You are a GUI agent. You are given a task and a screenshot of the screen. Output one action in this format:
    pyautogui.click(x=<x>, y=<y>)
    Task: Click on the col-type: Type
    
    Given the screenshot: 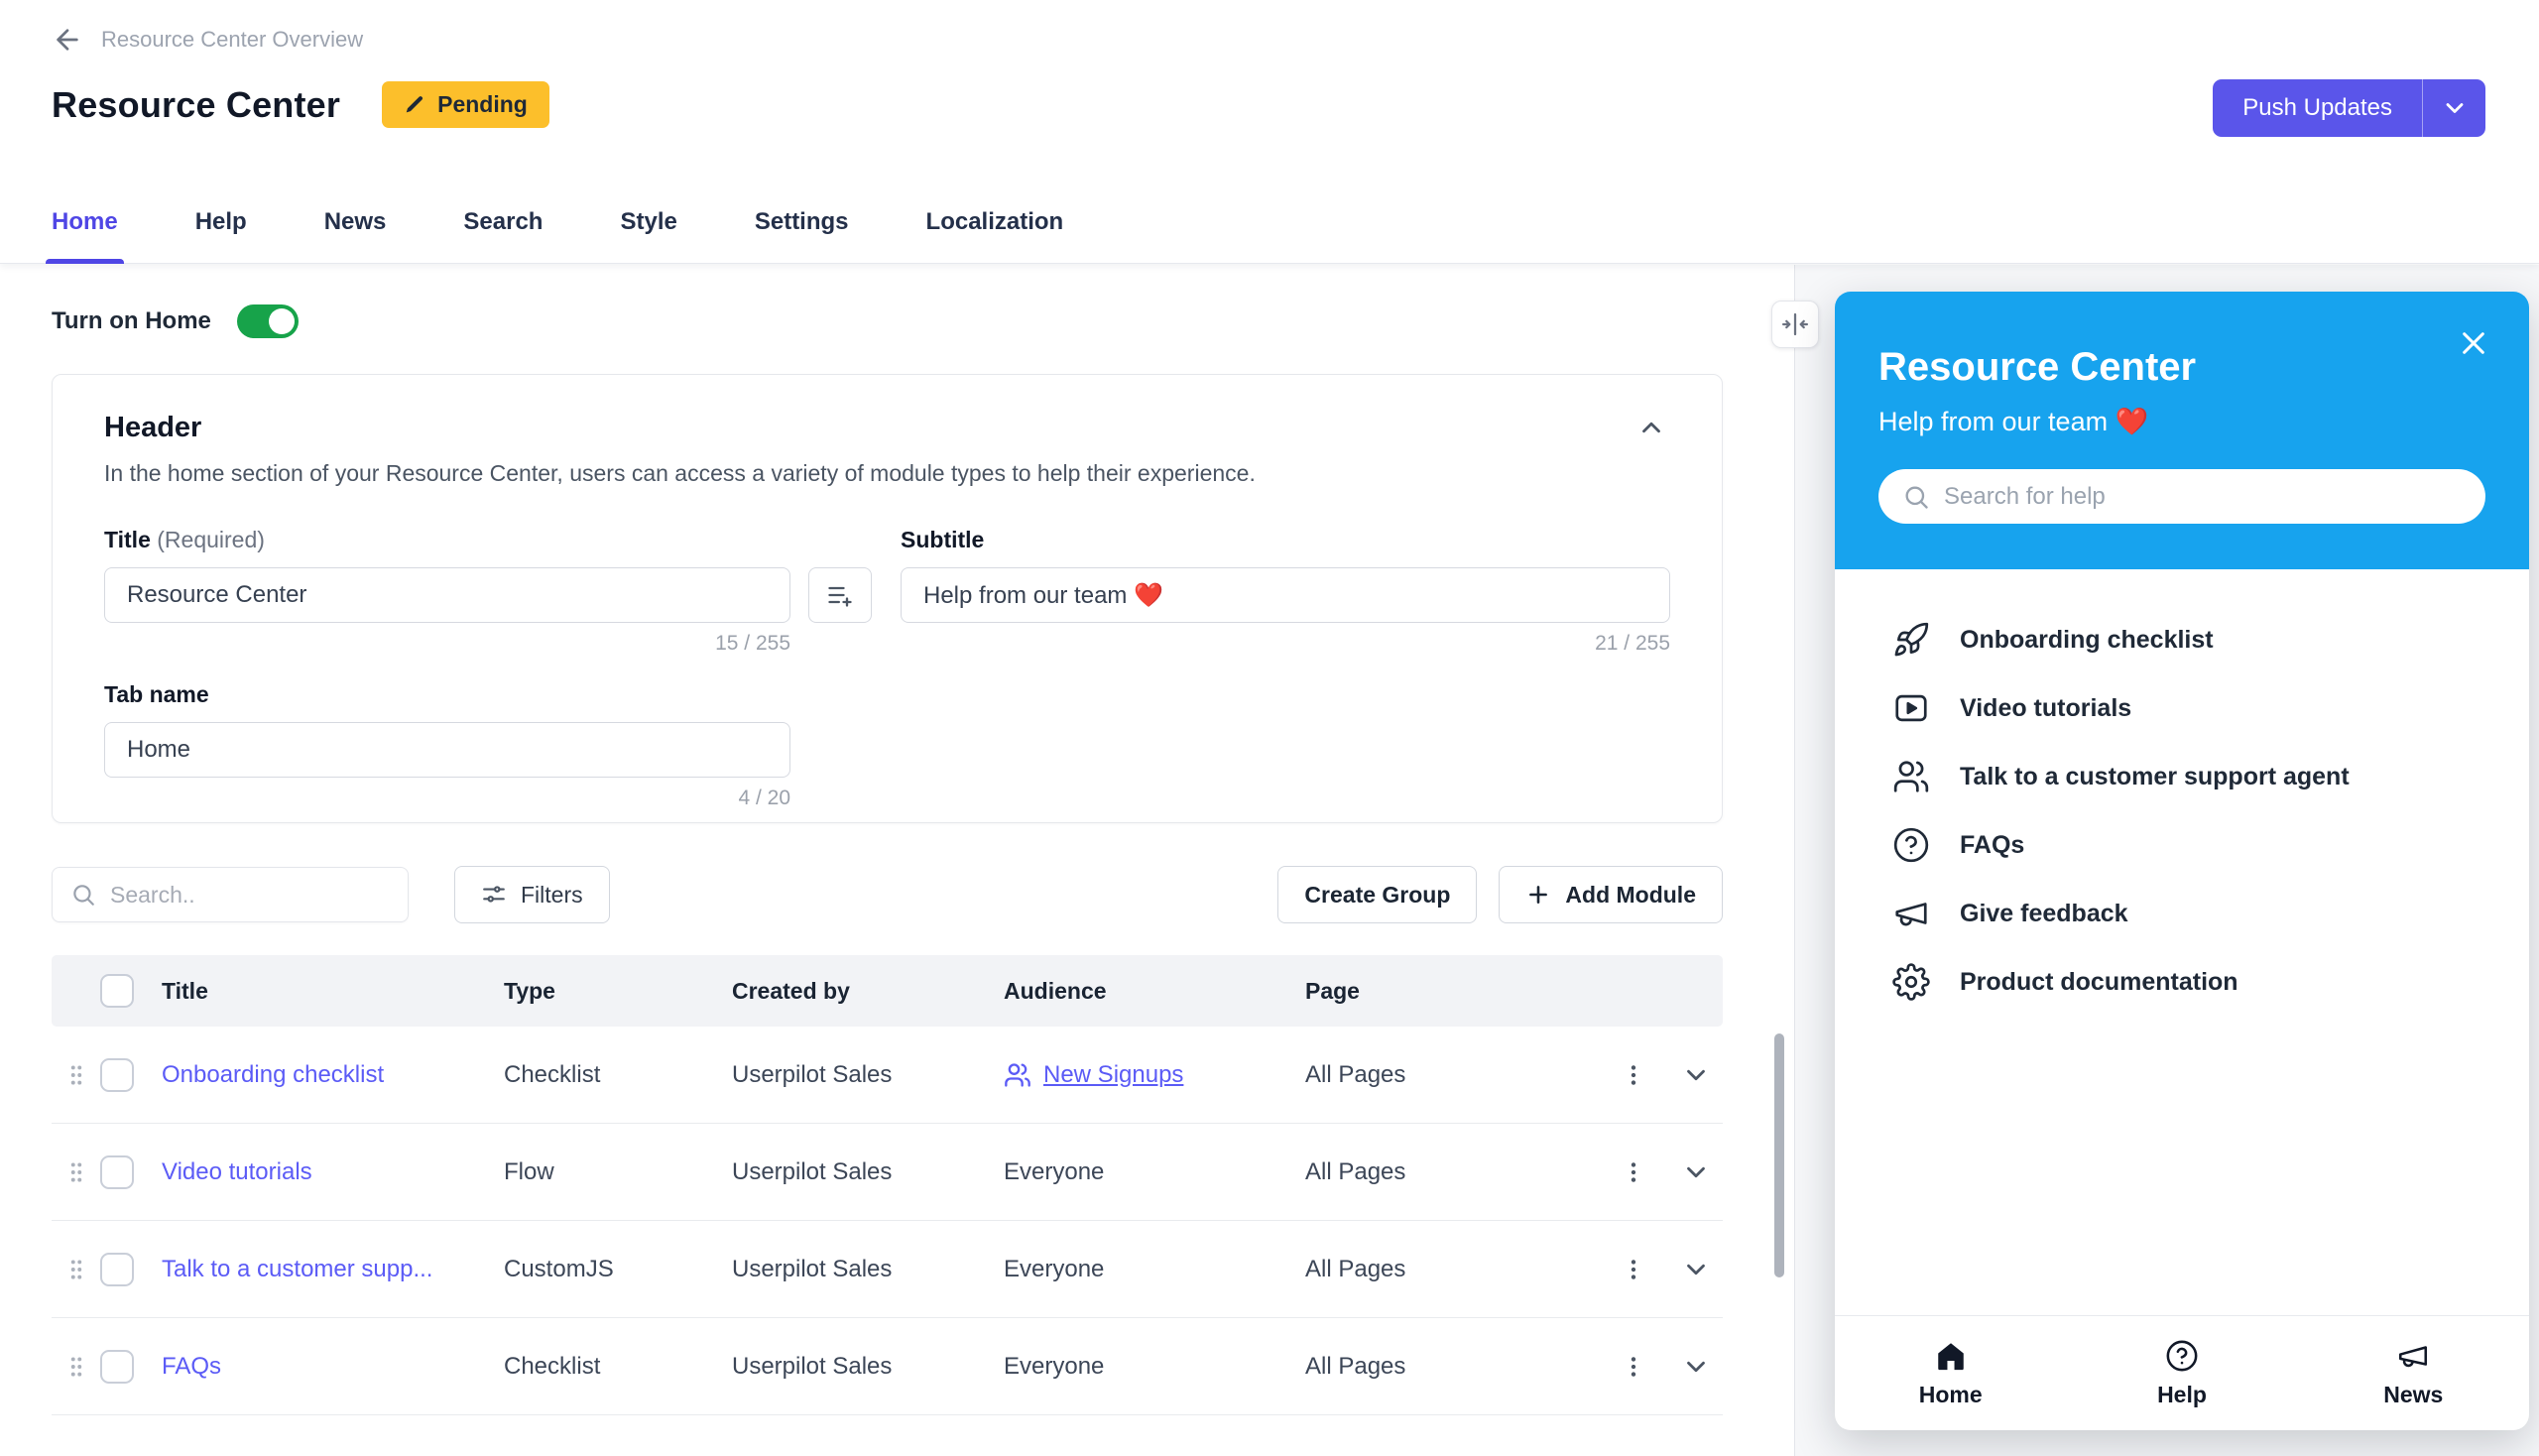 What is the action you would take?
    pyautogui.click(x=530, y=990)
    